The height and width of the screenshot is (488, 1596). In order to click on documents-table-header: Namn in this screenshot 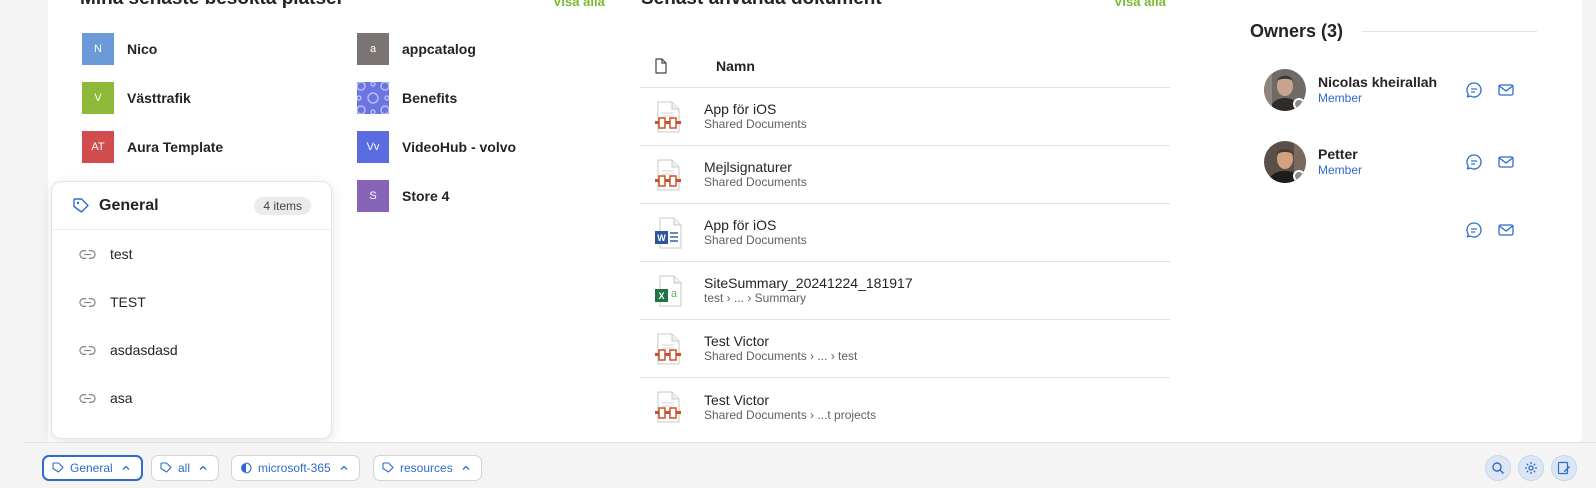, I will do `click(905, 66)`.